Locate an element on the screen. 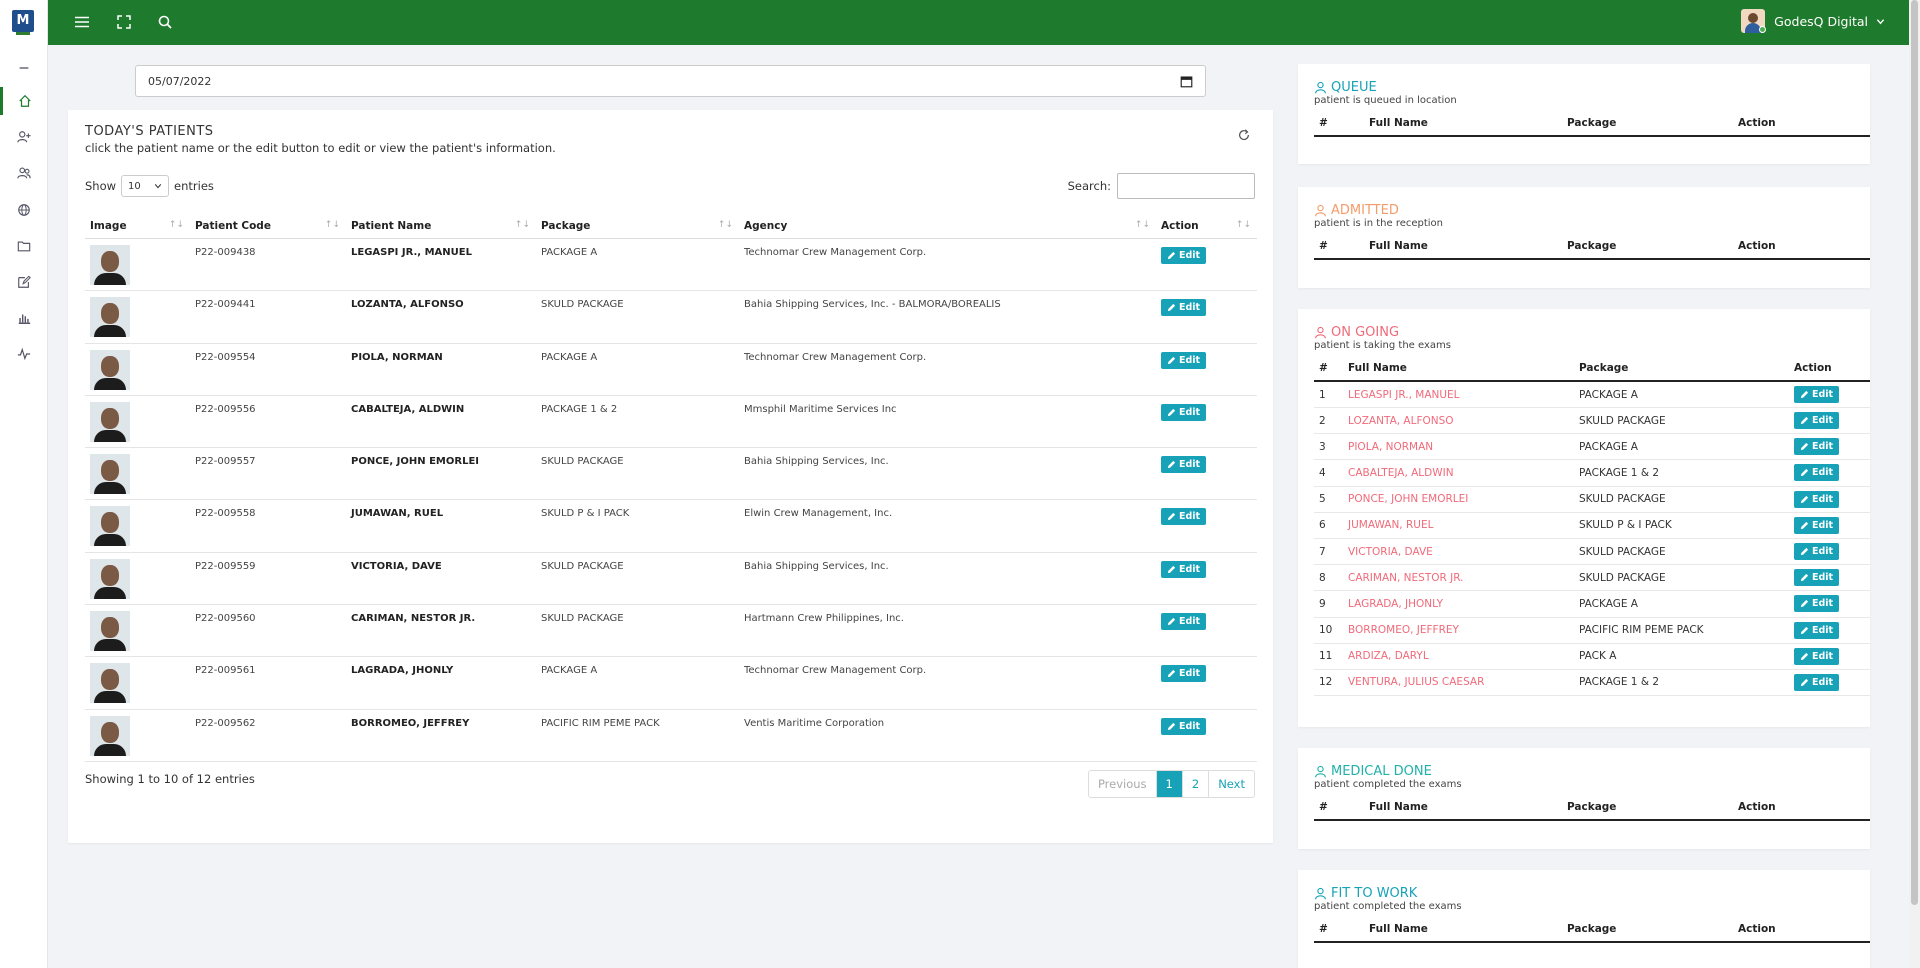 Image resolution: width=1920 pixels, height=968 pixels. patient-agency: Hartmann Crew Philippines, Inc. is located at coordinates (947, 631).